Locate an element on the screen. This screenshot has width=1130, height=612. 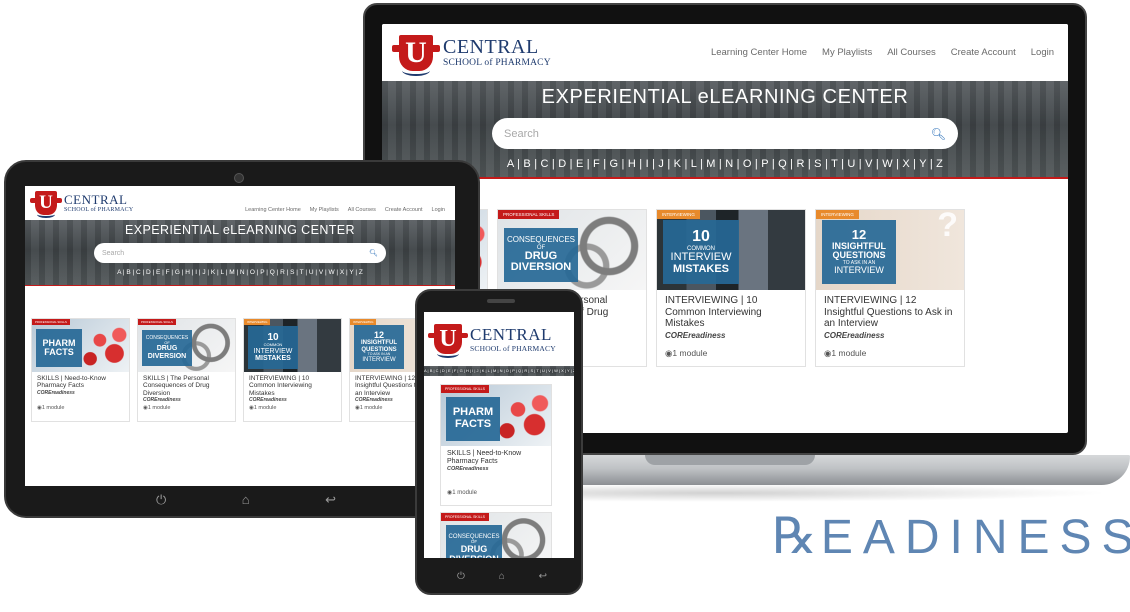
speaker-icon is located at coordinates (501, 301).